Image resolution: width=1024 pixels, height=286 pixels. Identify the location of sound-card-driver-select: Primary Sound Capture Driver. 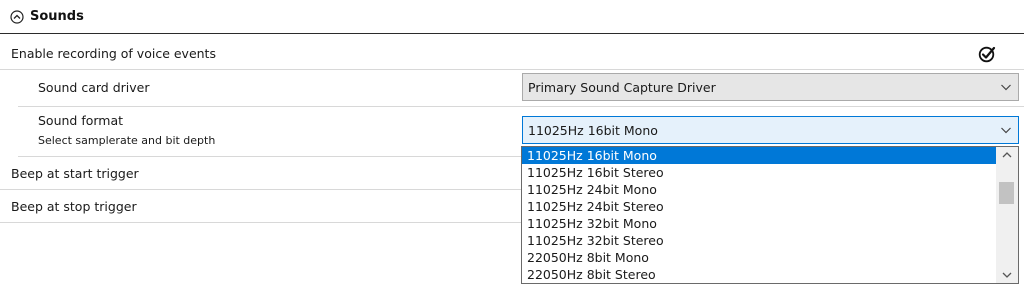
(770, 87).